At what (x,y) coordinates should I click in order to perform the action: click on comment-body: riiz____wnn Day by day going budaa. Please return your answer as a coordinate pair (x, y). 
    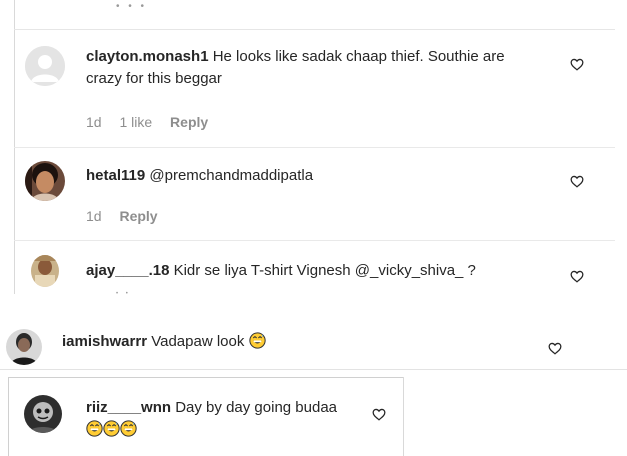
    Looking at the image, I should click on (231, 419).